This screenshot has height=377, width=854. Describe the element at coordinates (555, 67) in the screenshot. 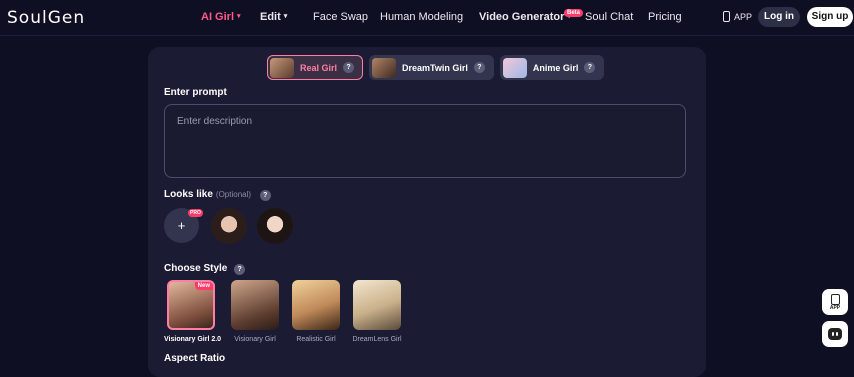

I see `tab-label: Anime Girl` at that location.